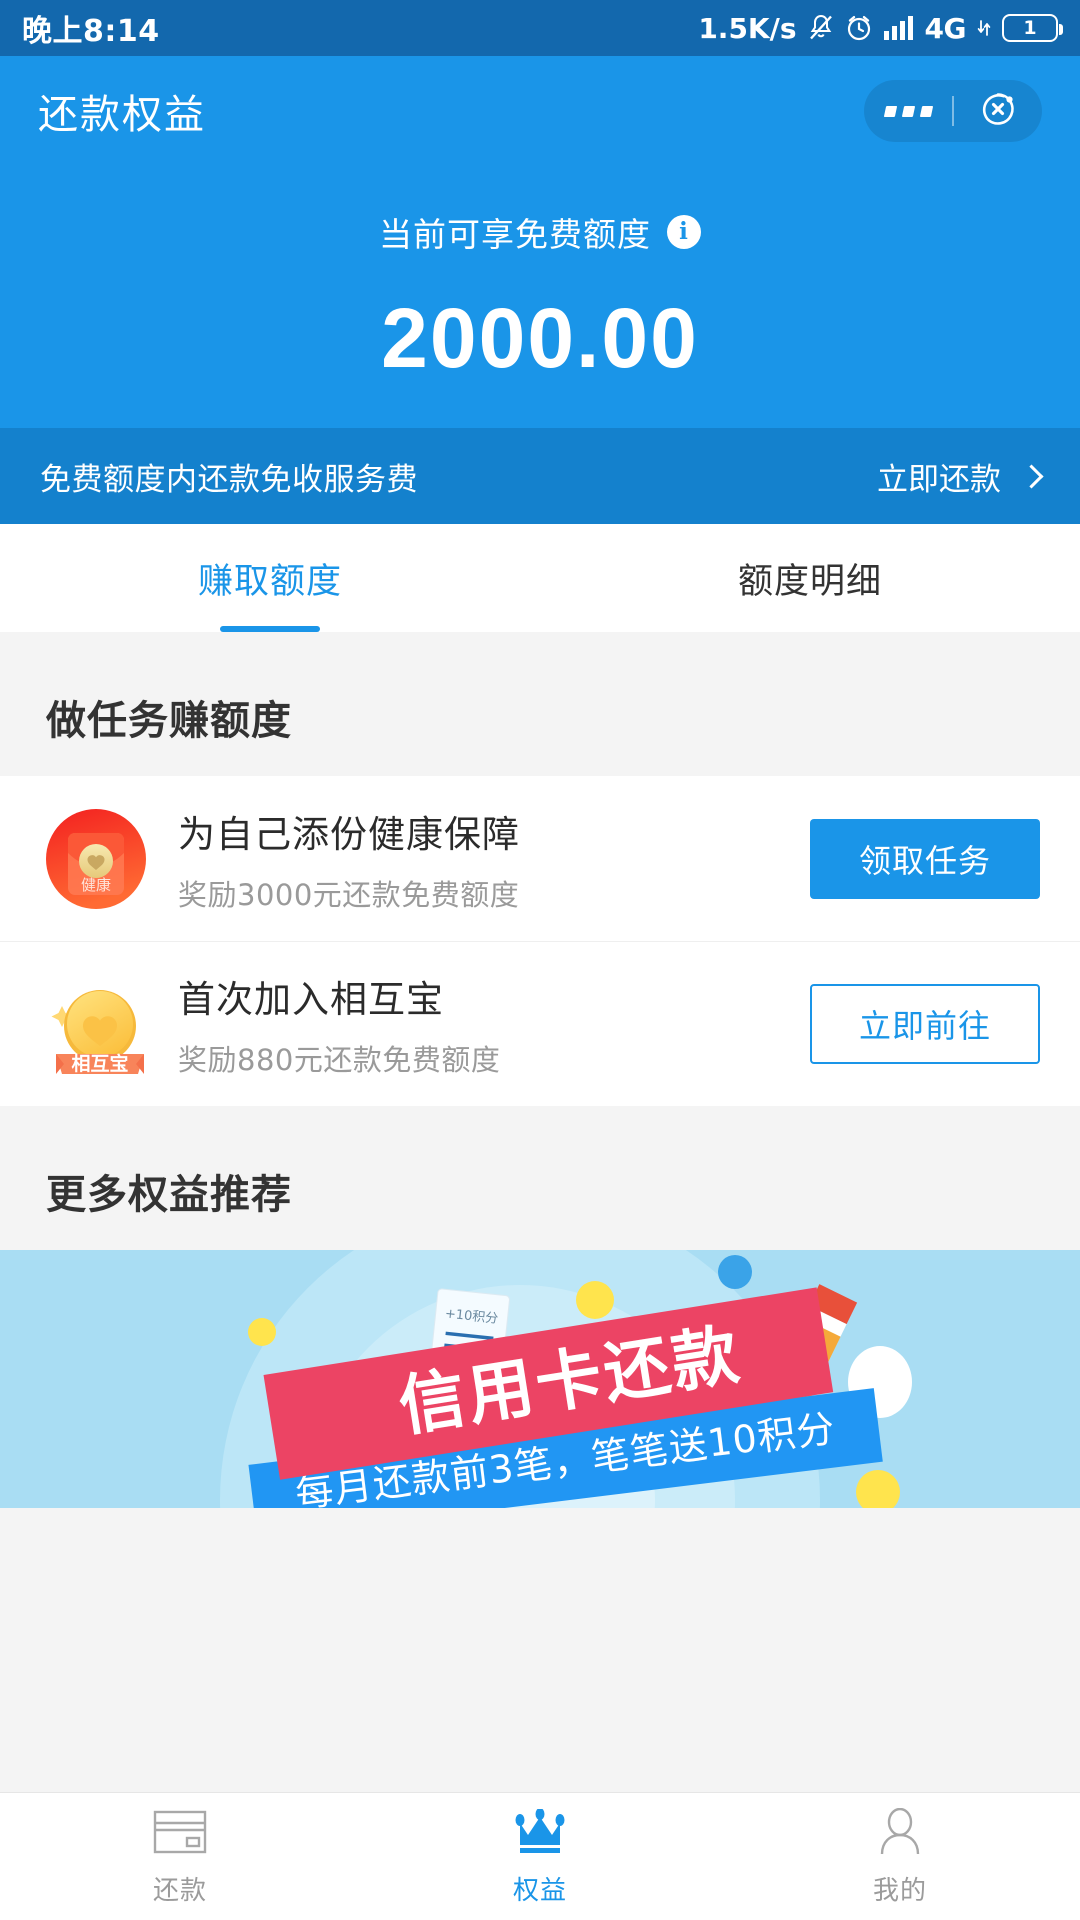 The image size is (1080, 1920). What do you see at coordinates (945, 28) in the screenshot?
I see `network-type-label: 4G` at bounding box center [945, 28].